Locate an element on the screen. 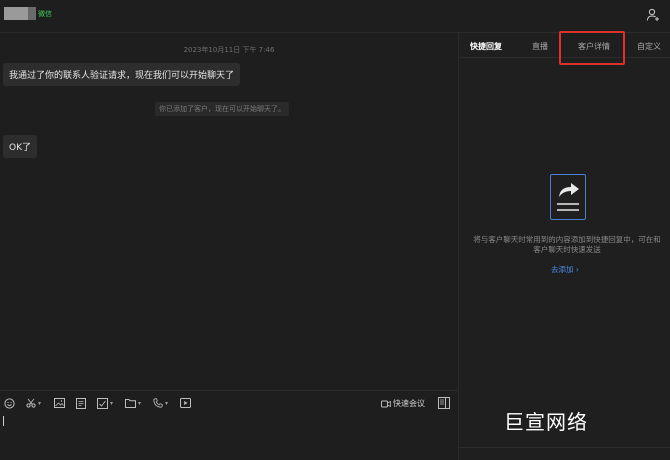  empty-state-description: 将与客户聊天时常用到的内容添加到快捷回复中，可在和客户聊天时快速发送 is located at coordinates (567, 244).